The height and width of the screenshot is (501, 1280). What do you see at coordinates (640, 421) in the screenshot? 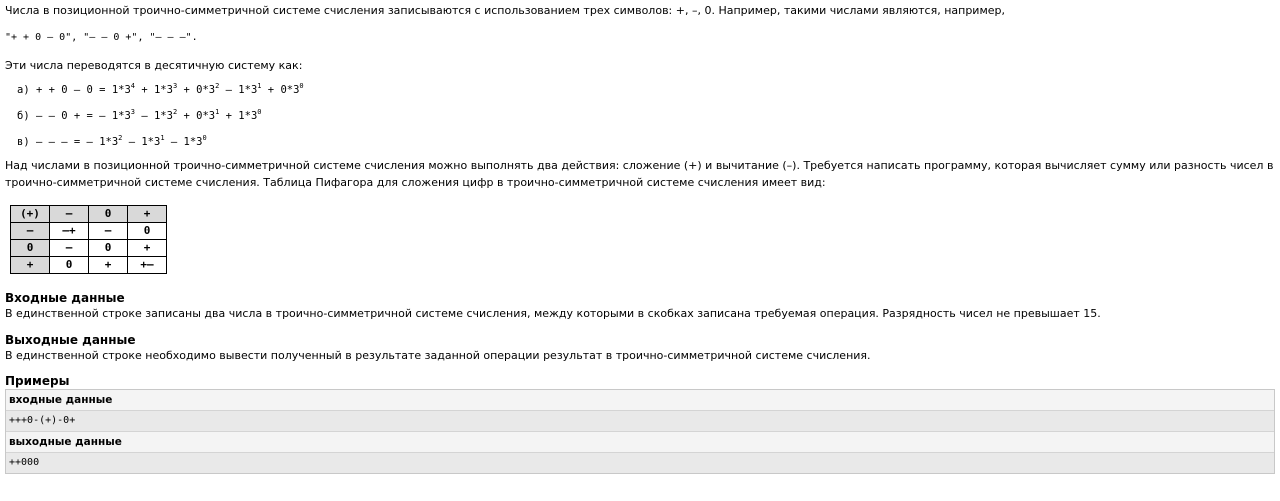
I see `example-input-value: +++0-(+)-0+` at bounding box center [640, 421].